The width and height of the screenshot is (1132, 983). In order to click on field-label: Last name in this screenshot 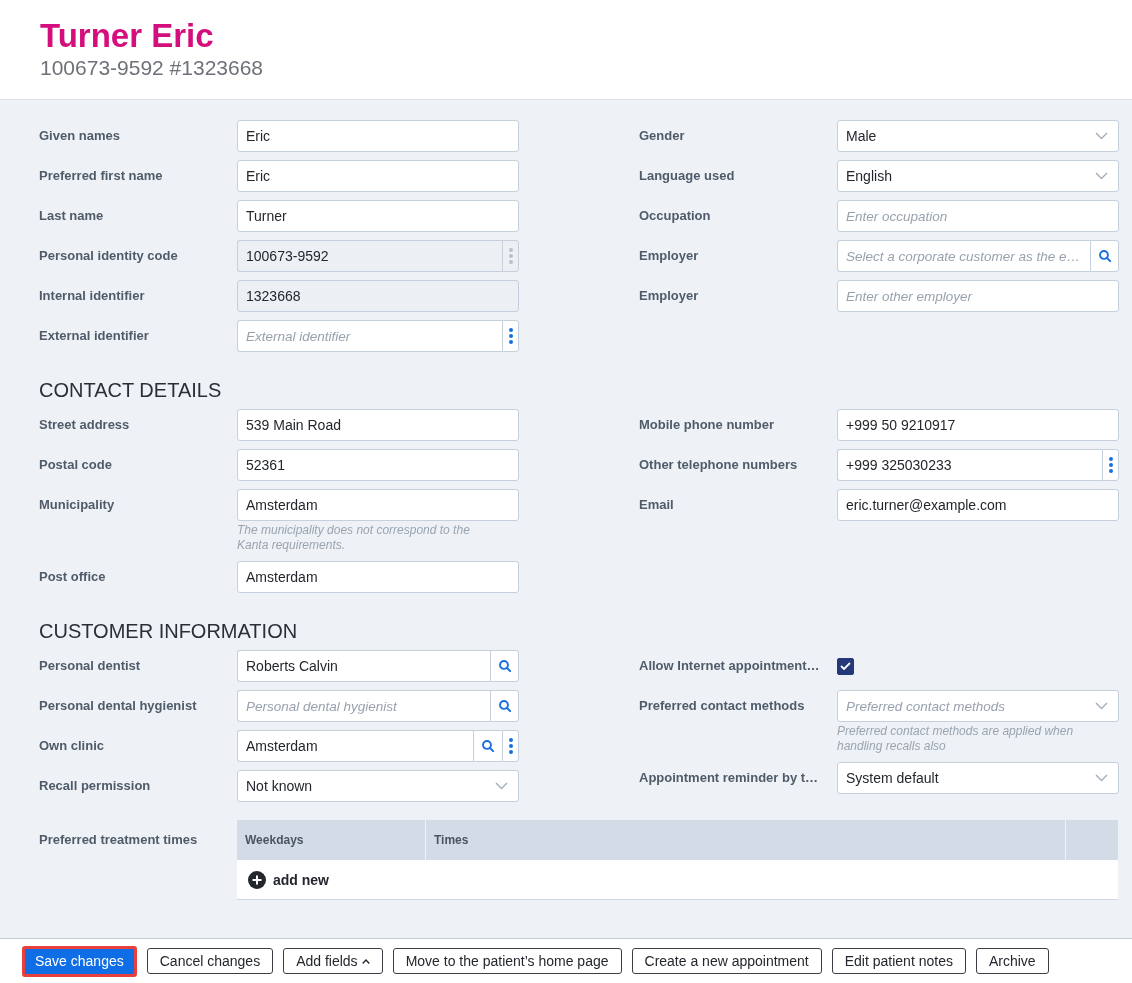, I will do `click(71, 216)`.